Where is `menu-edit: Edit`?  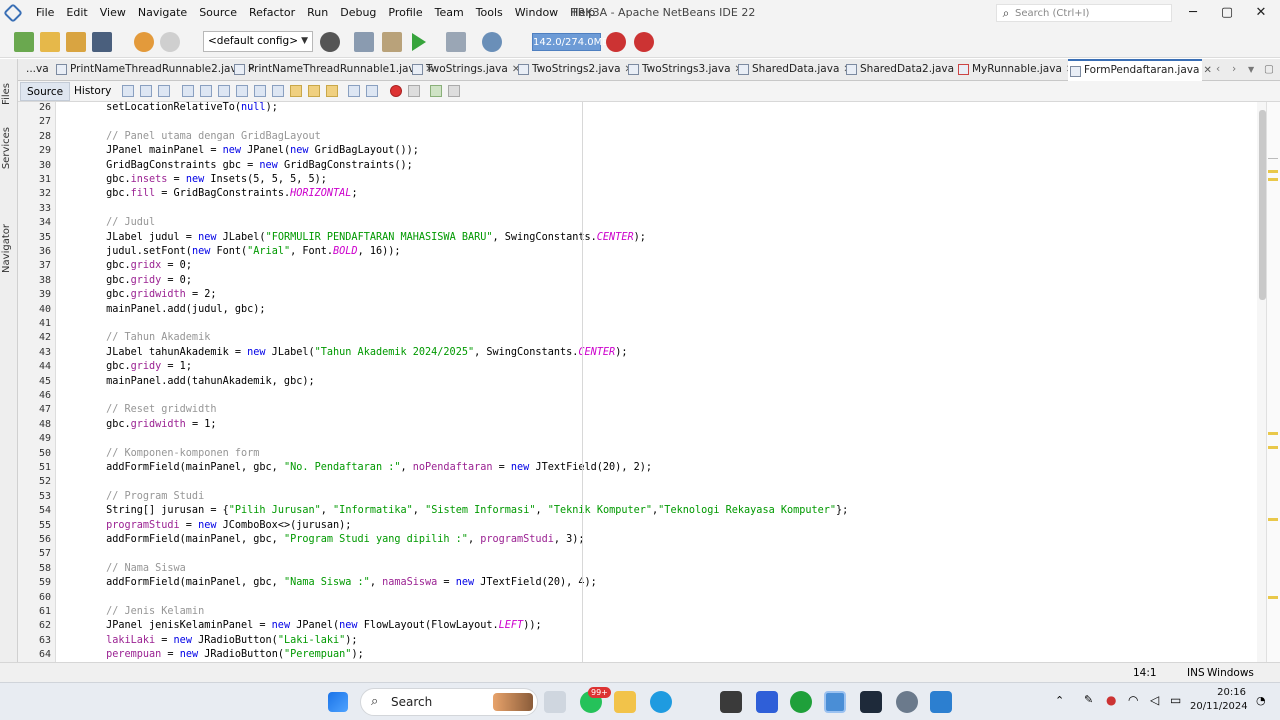
menu-edit: Edit is located at coordinates (76, 13).